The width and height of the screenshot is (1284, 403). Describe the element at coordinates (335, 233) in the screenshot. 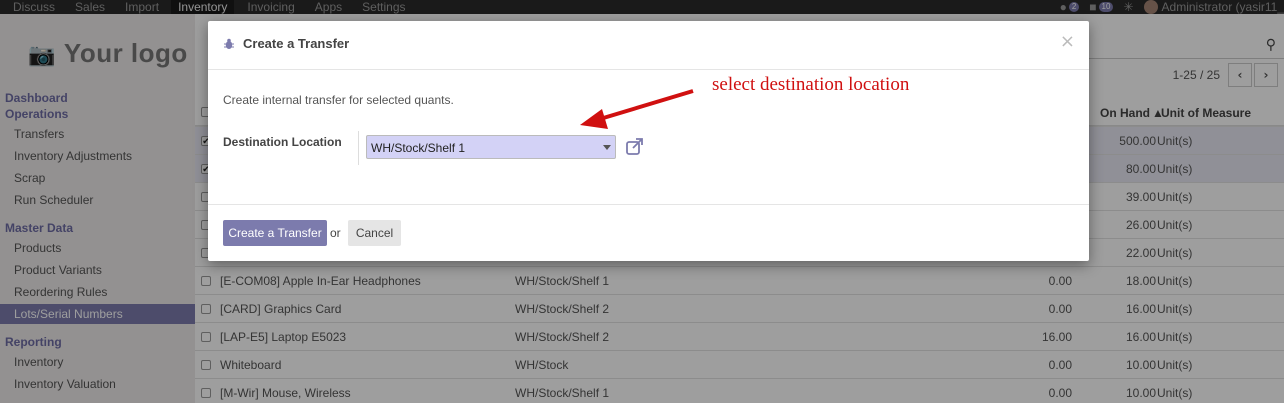

I see `or-text: or` at that location.